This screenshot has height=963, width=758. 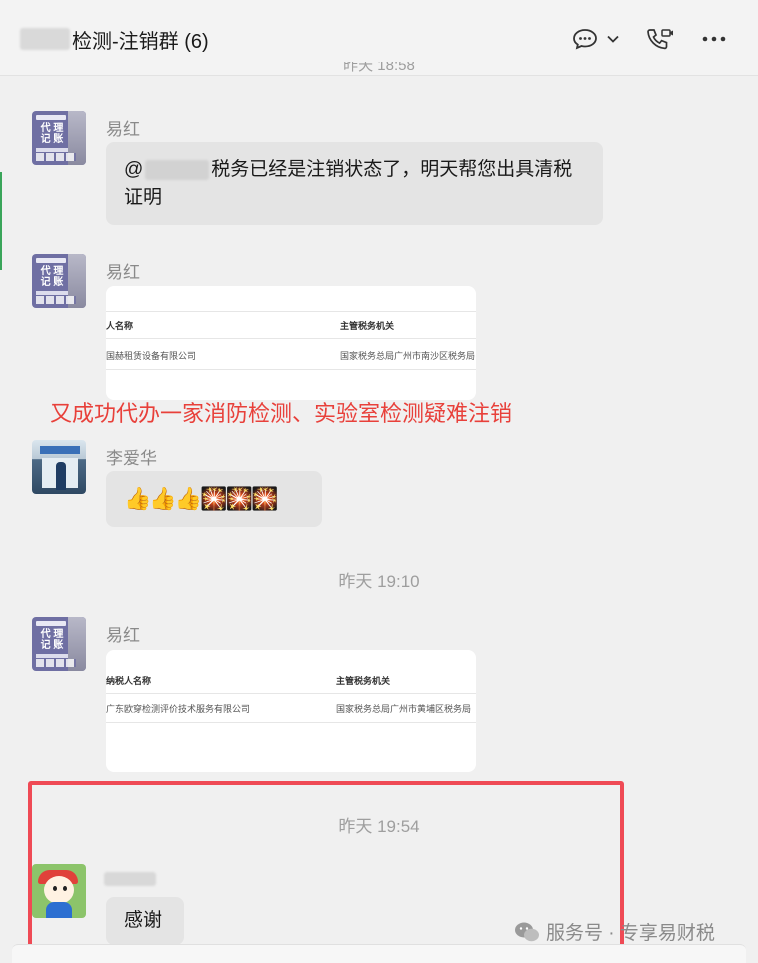 What do you see at coordinates (354, 183) in the screenshot?
I see `message-bubble: @ 税务已经是注销状态了，明天帮您出具清税证明` at bounding box center [354, 183].